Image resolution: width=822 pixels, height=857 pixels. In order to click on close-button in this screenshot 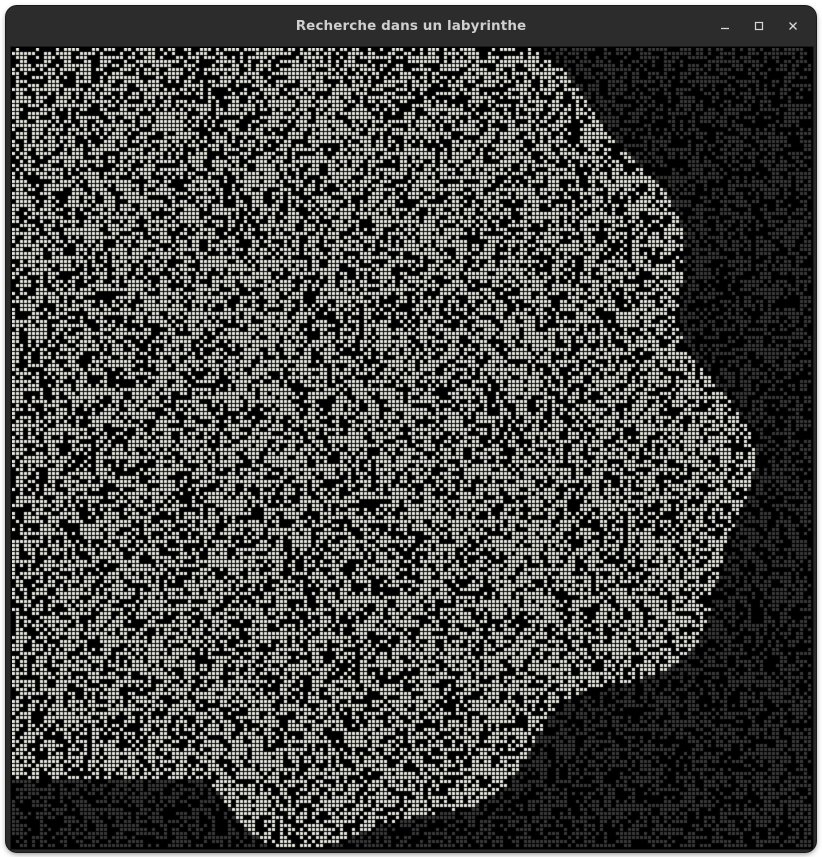, I will do `click(793, 26)`.